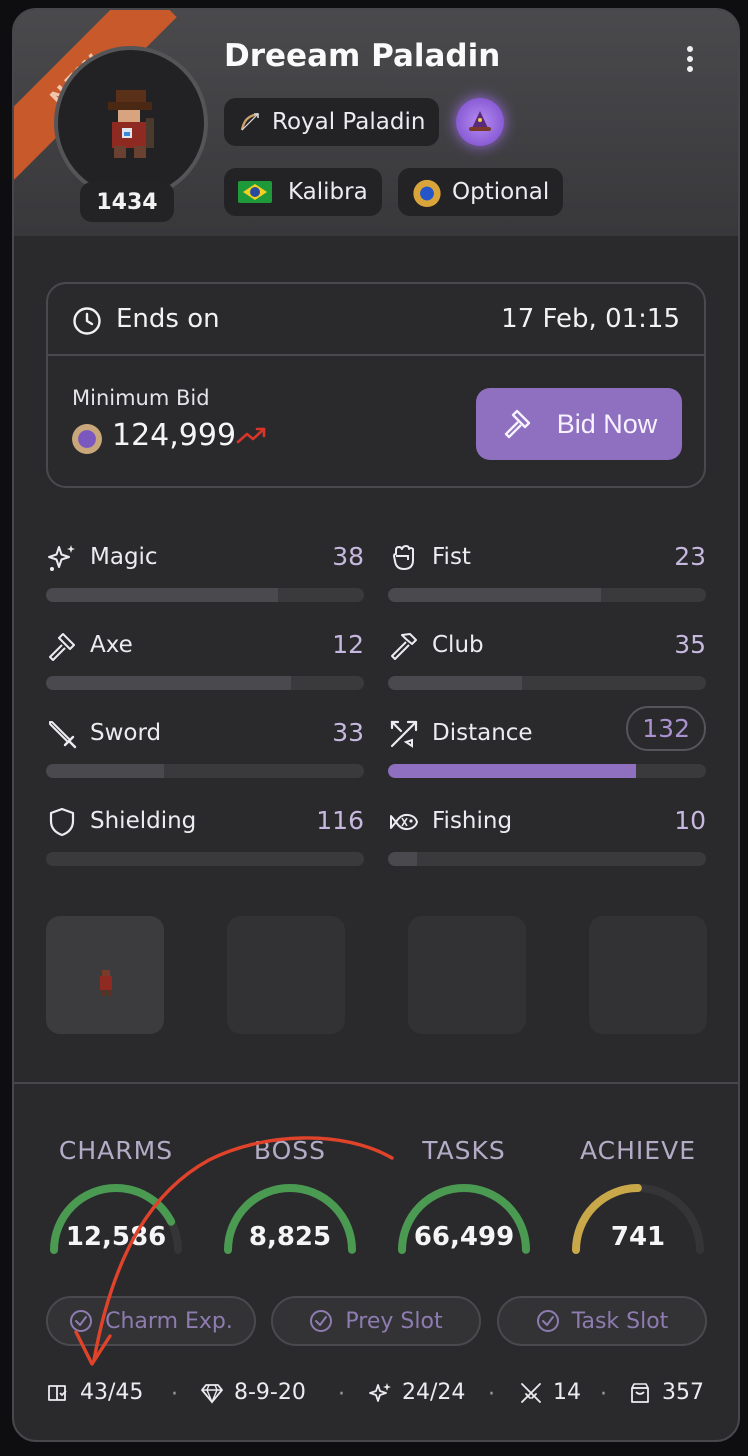 The image size is (748, 1456). Describe the element at coordinates (205, 578) in the screenshot. I see `skill-magic: Magic 38` at that location.